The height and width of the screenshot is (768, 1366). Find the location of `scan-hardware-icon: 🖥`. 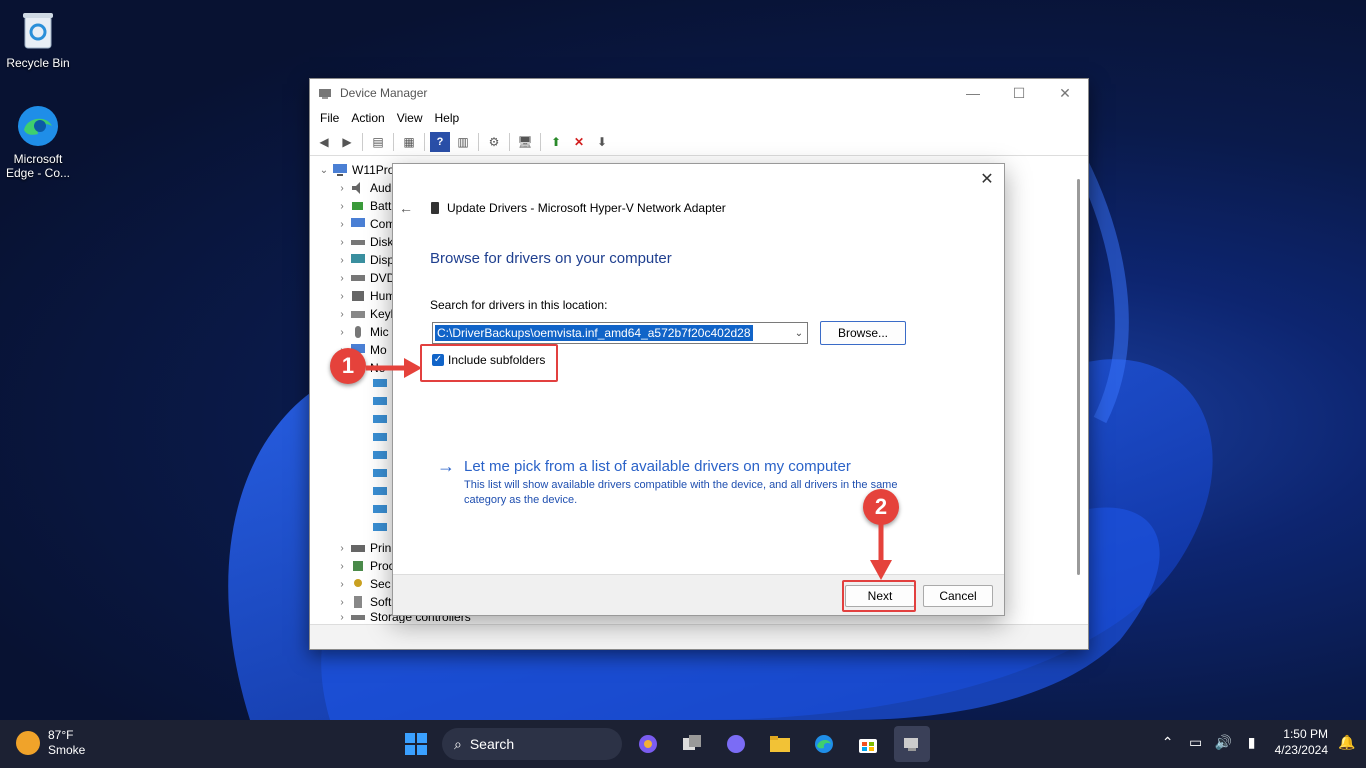

scan-hardware-icon: 🖥 is located at coordinates (525, 142).